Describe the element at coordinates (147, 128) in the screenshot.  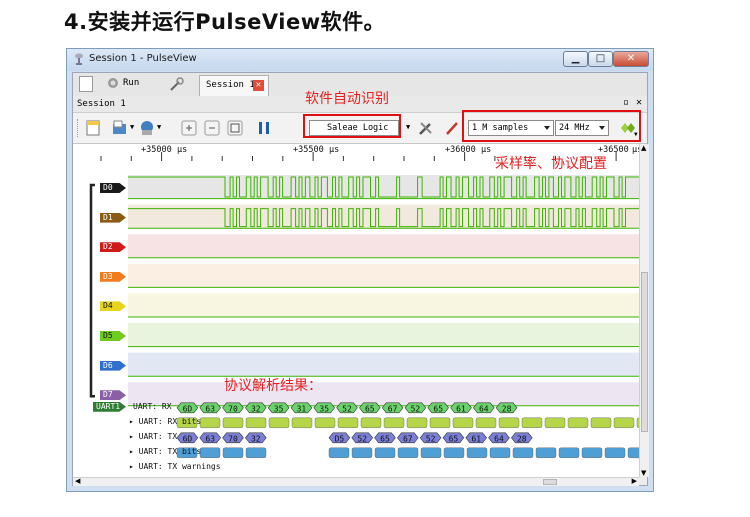
I see `save-file-icon` at that location.